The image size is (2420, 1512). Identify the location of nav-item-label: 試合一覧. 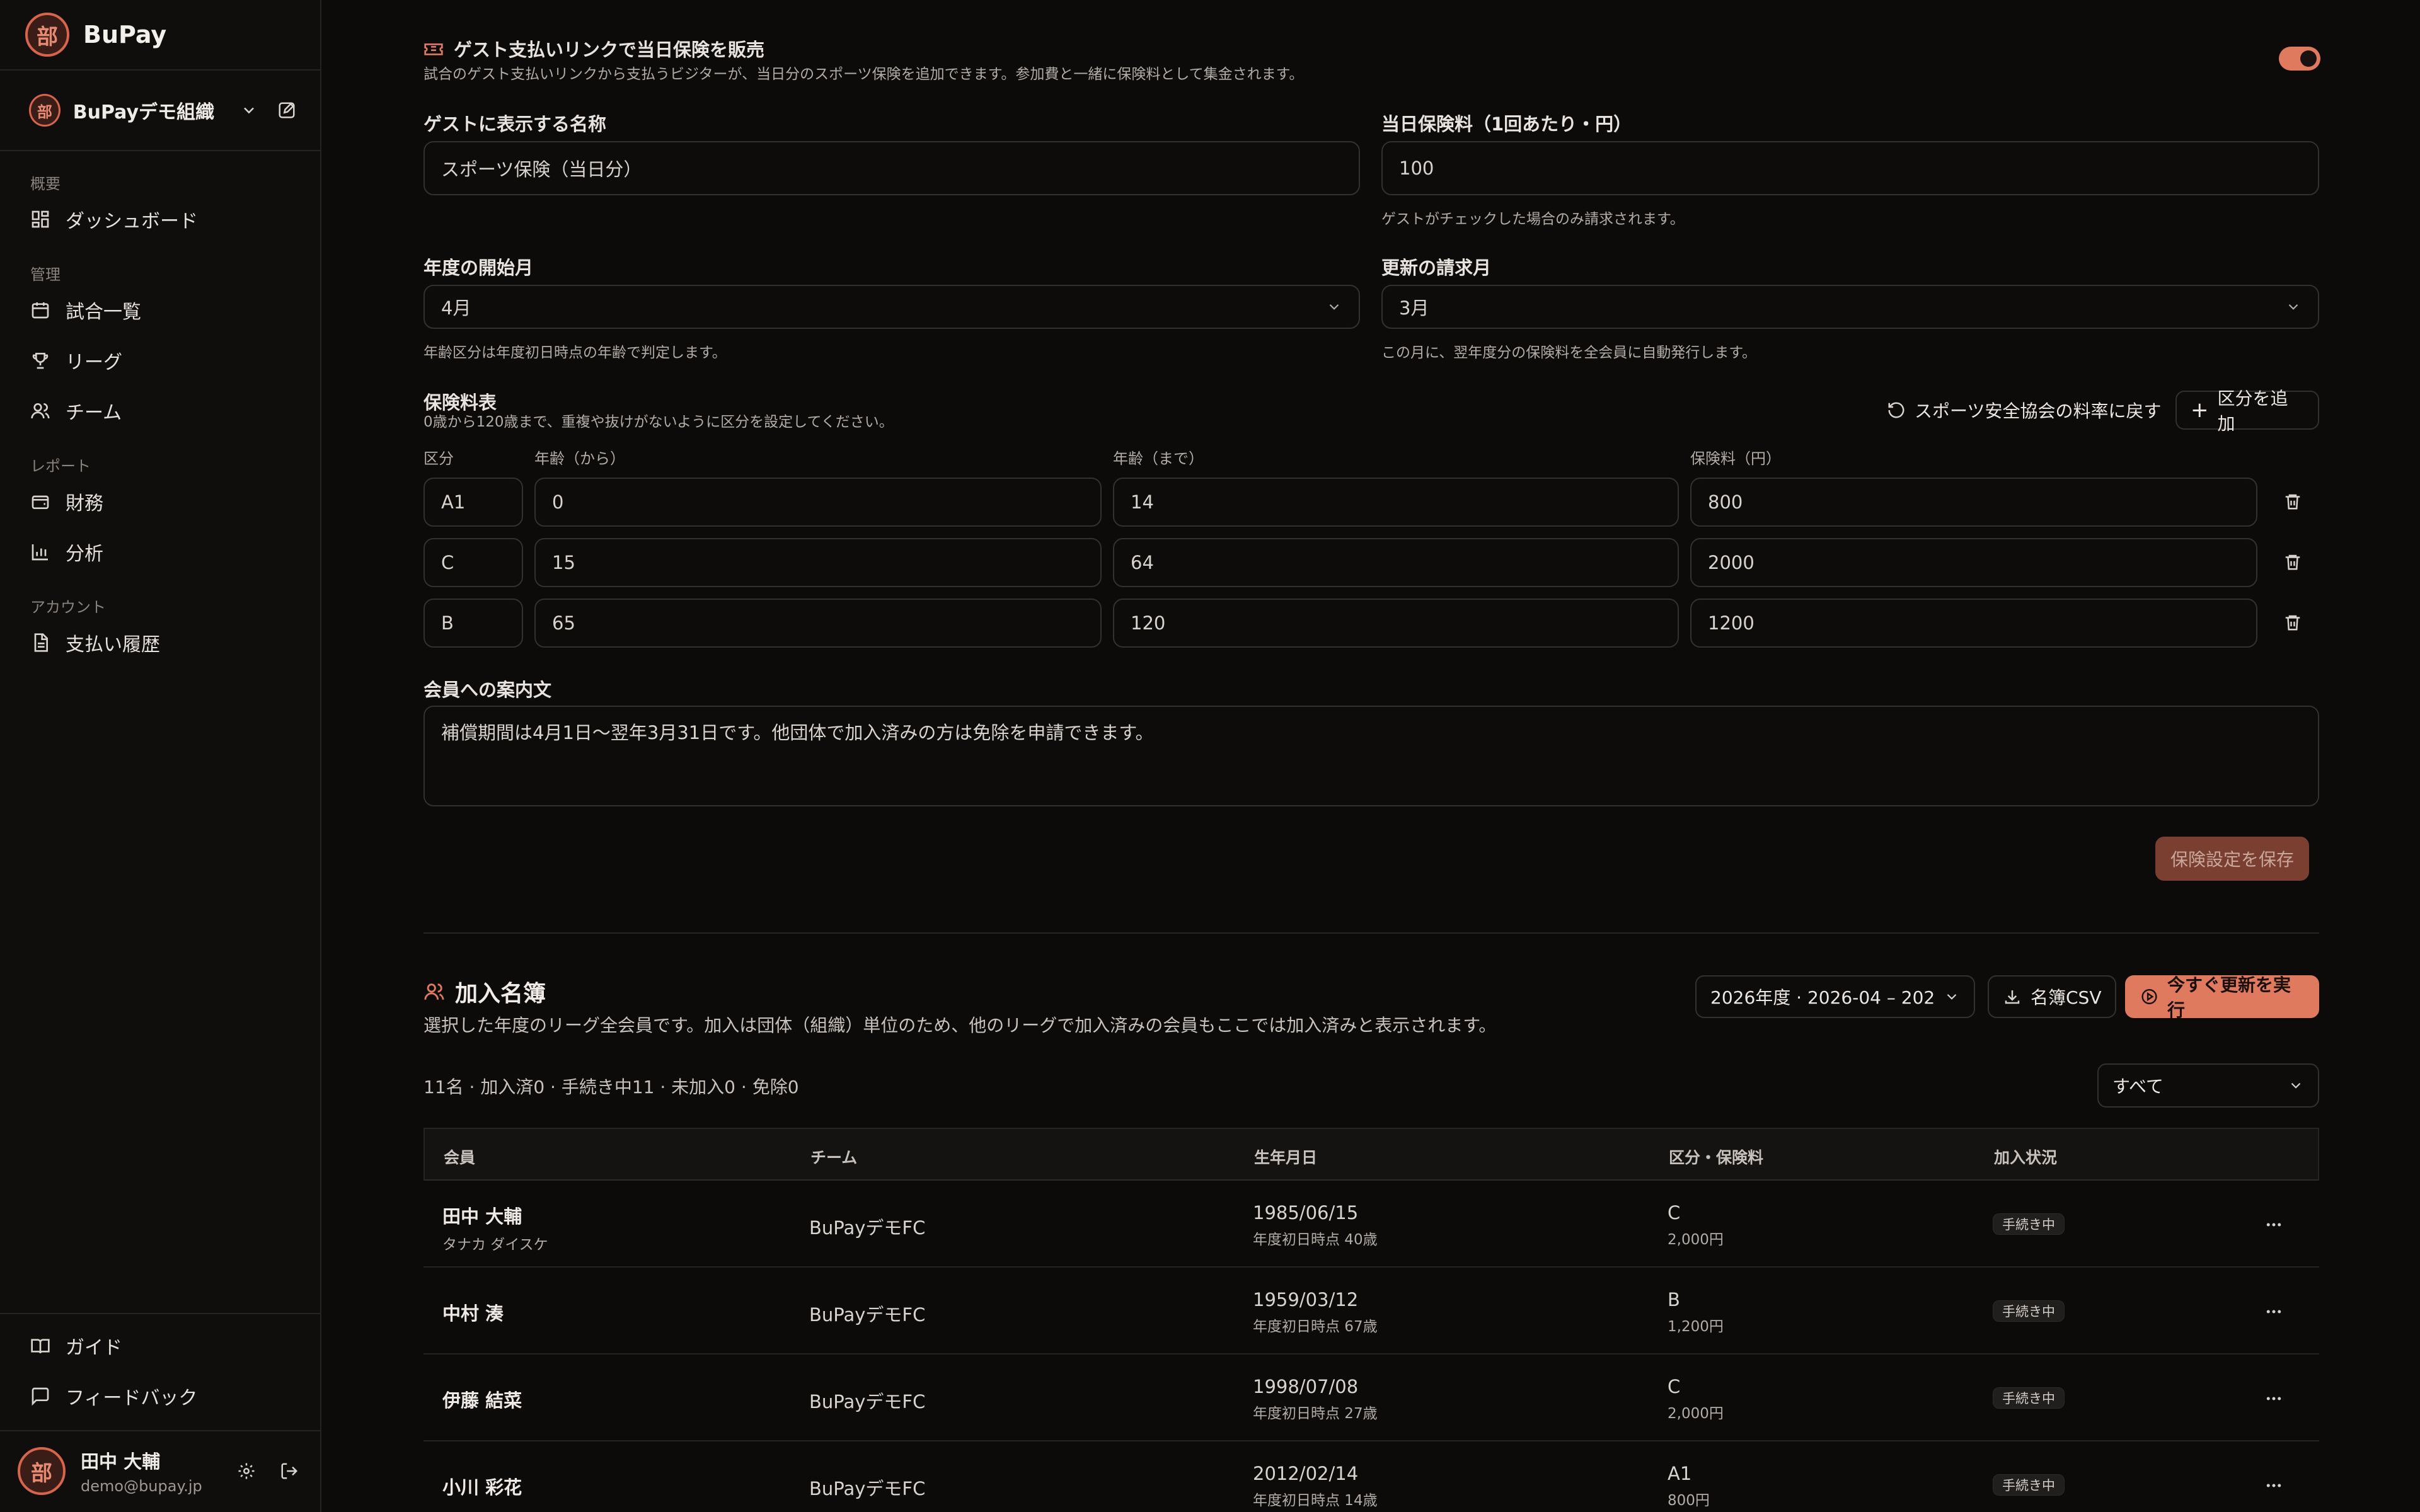
(104, 312).